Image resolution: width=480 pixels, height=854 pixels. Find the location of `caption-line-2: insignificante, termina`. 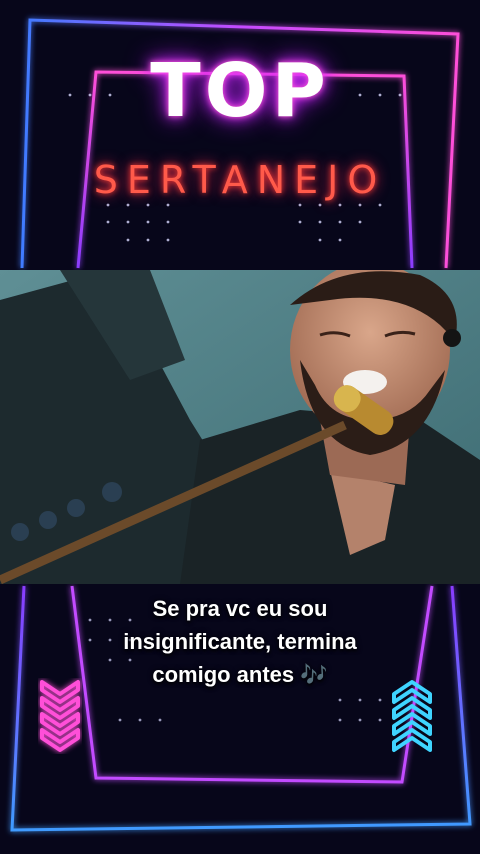

caption-line-2: insignificante, termina is located at coordinates (240, 641).